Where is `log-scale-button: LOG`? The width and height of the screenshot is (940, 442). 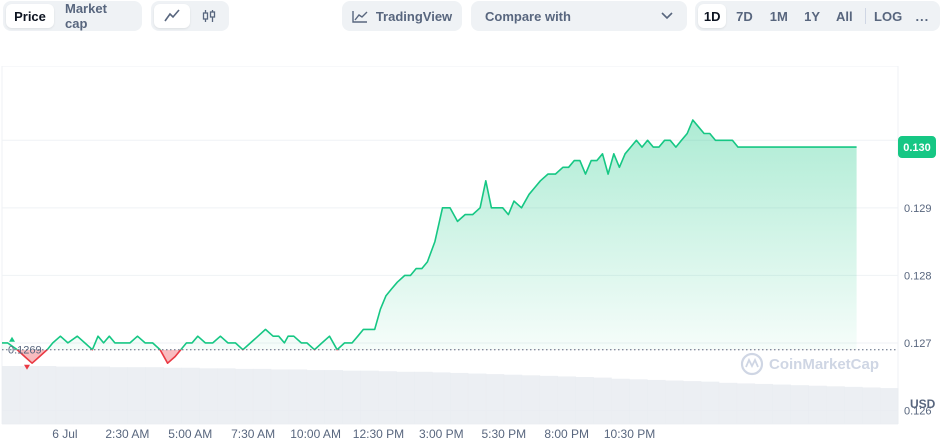 log-scale-button: LOG is located at coordinates (888, 16).